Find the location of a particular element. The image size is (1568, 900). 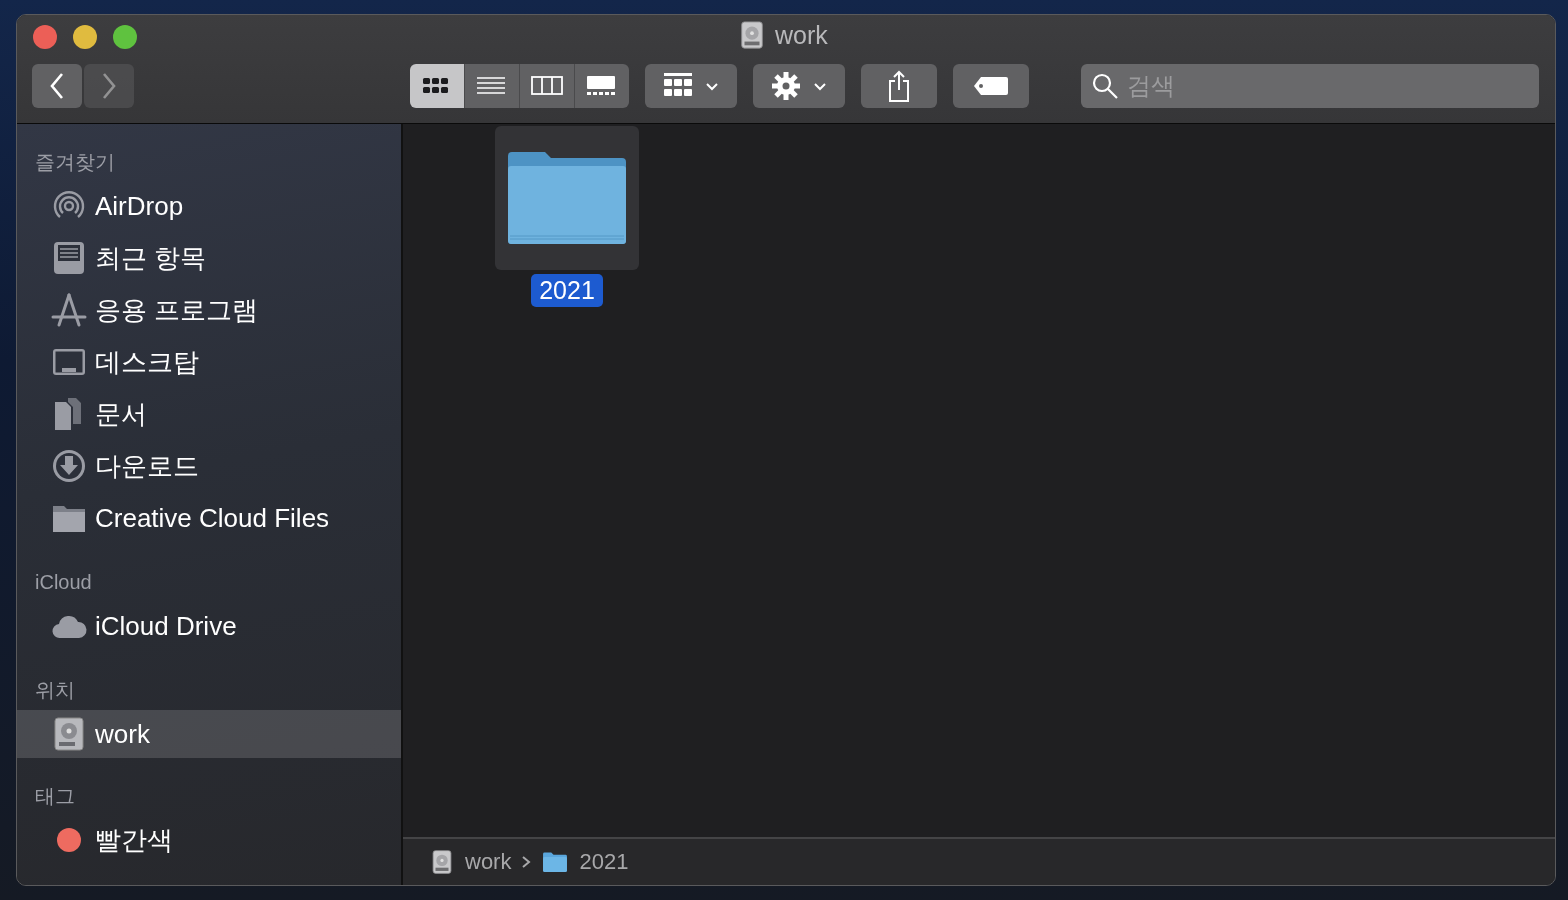

gallery-icon is located at coordinates (602, 86).